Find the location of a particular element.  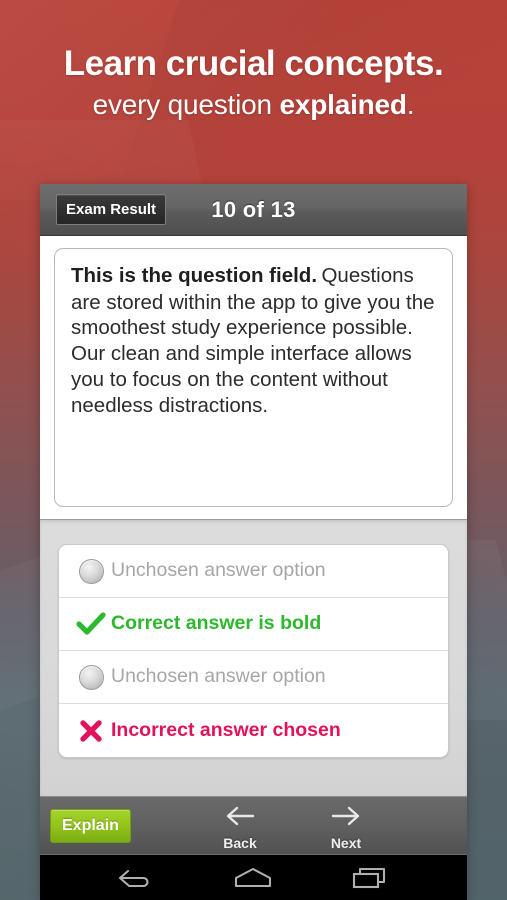

headline-line-1: Learn crucial concepts. is located at coordinates (253, 63).